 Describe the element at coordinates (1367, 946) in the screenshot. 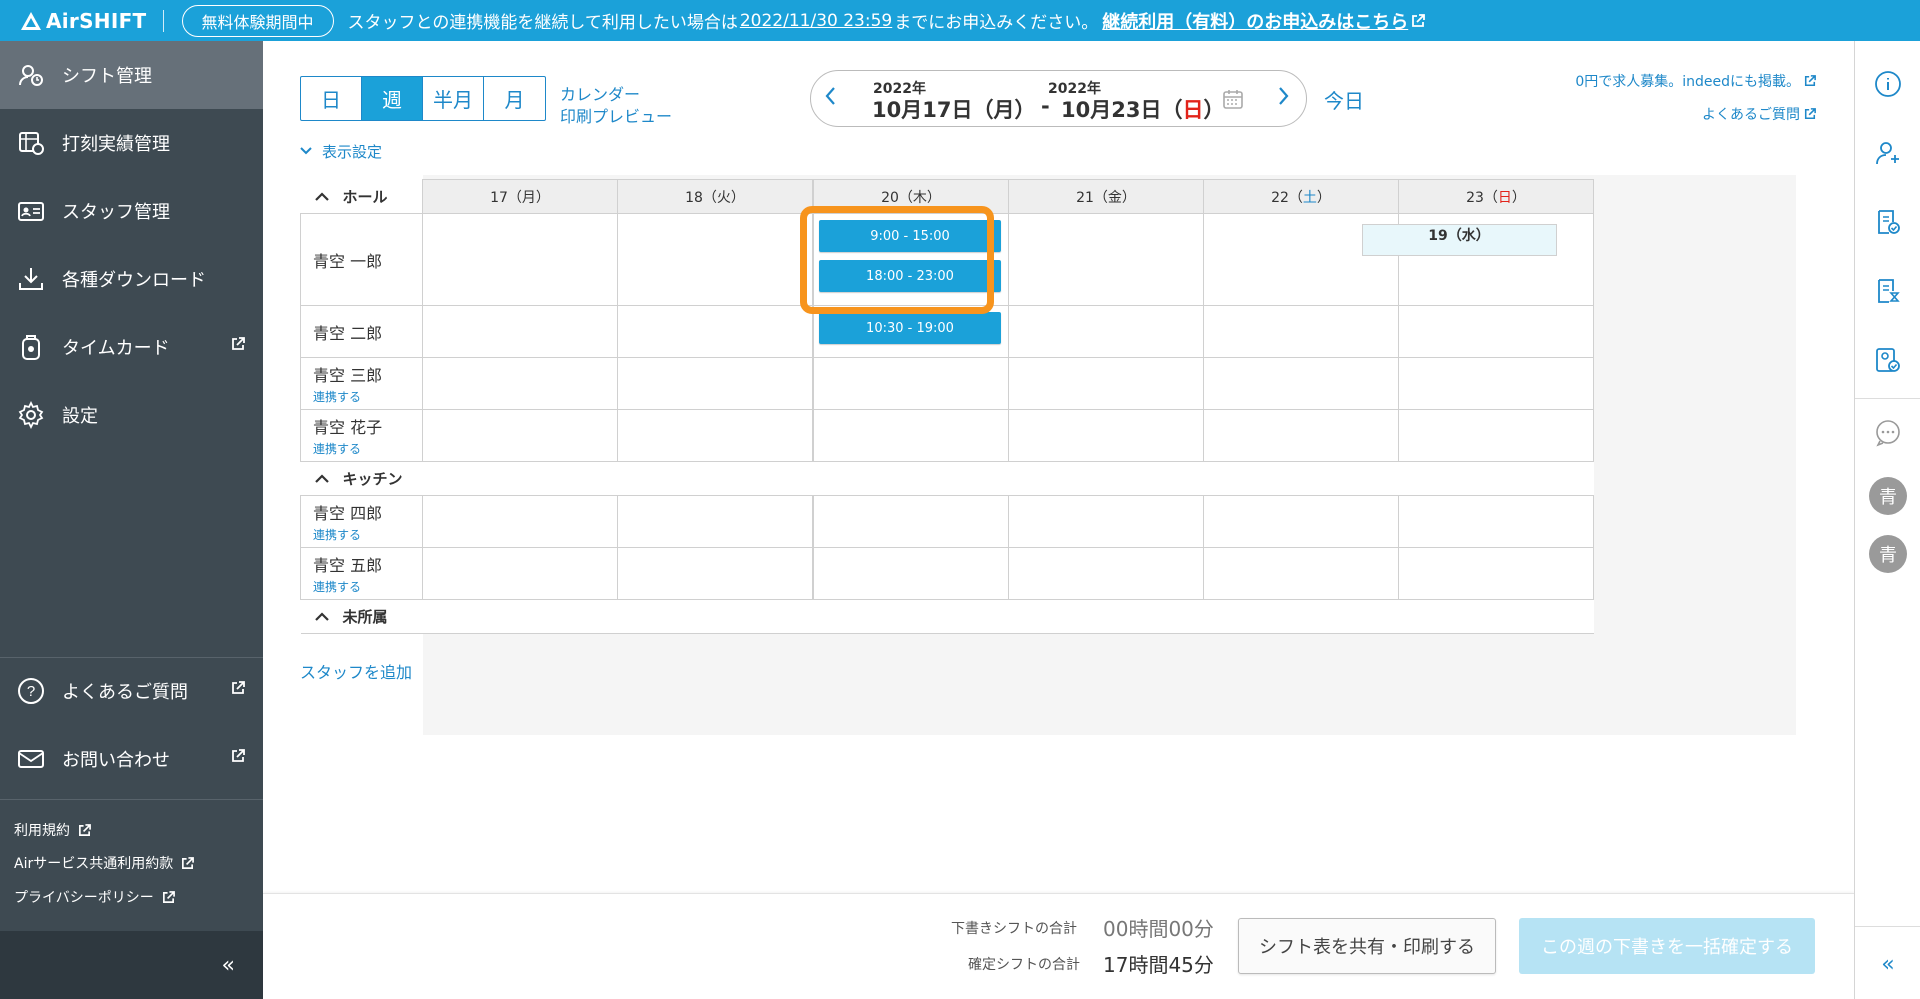

I see `share-print-button: シフト表を共有・印刷する` at that location.